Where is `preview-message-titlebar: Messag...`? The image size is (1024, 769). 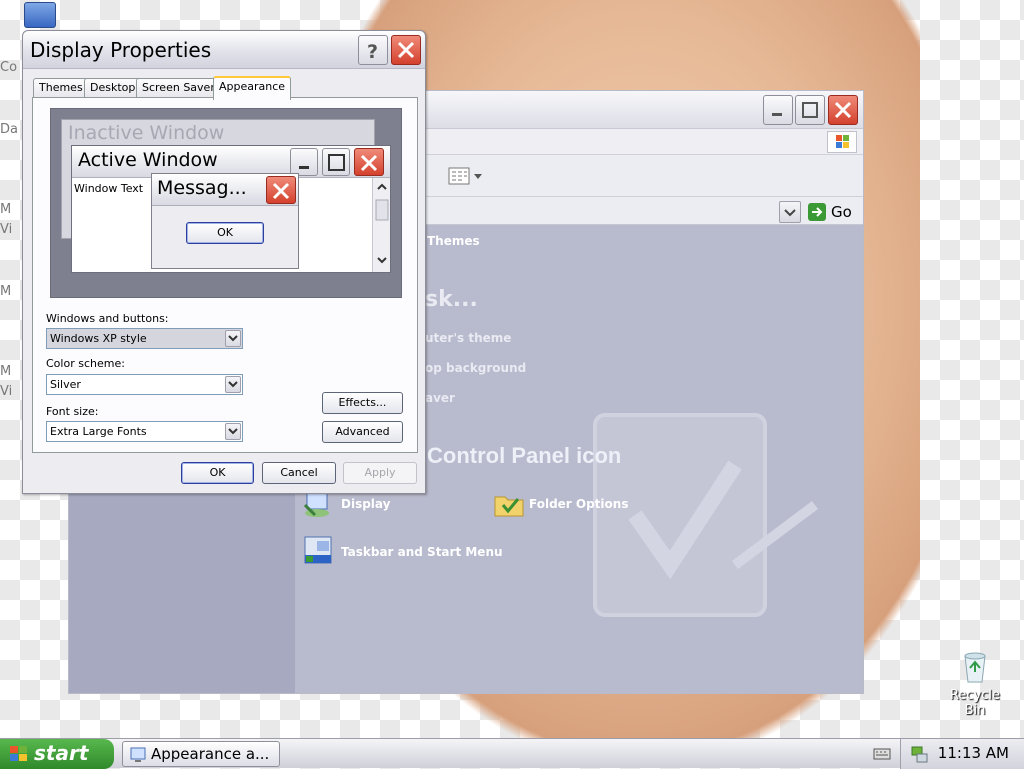
preview-message-titlebar: Messag... is located at coordinates (225, 190).